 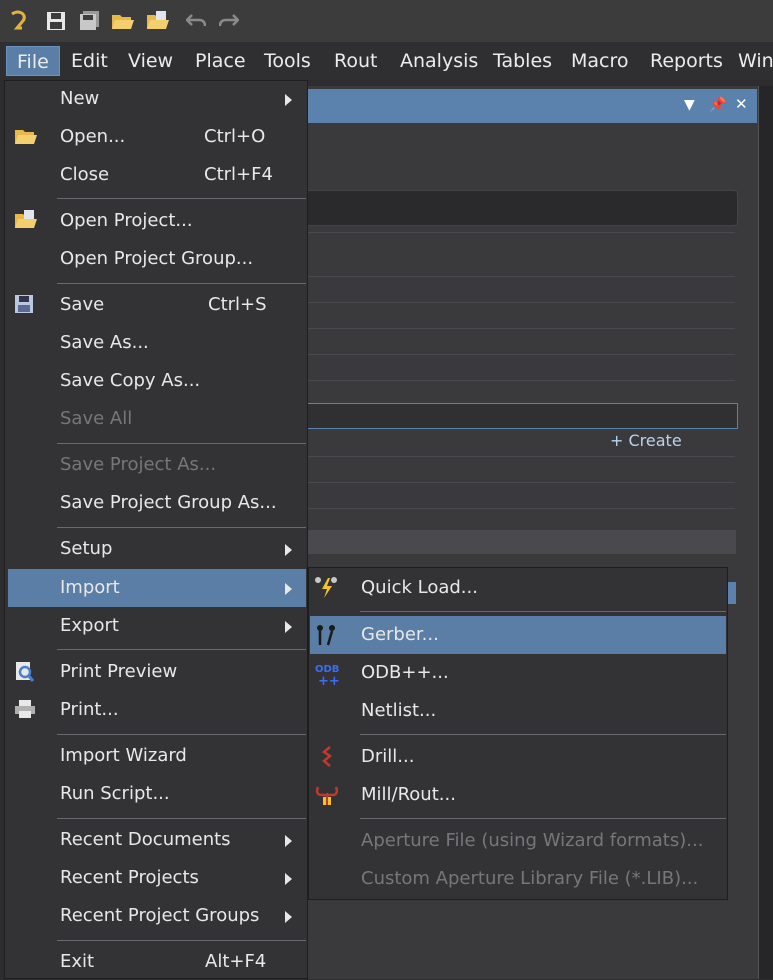 What do you see at coordinates (150, 61) in the screenshot?
I see `menu-view: View` at bounding box center [150, 61].